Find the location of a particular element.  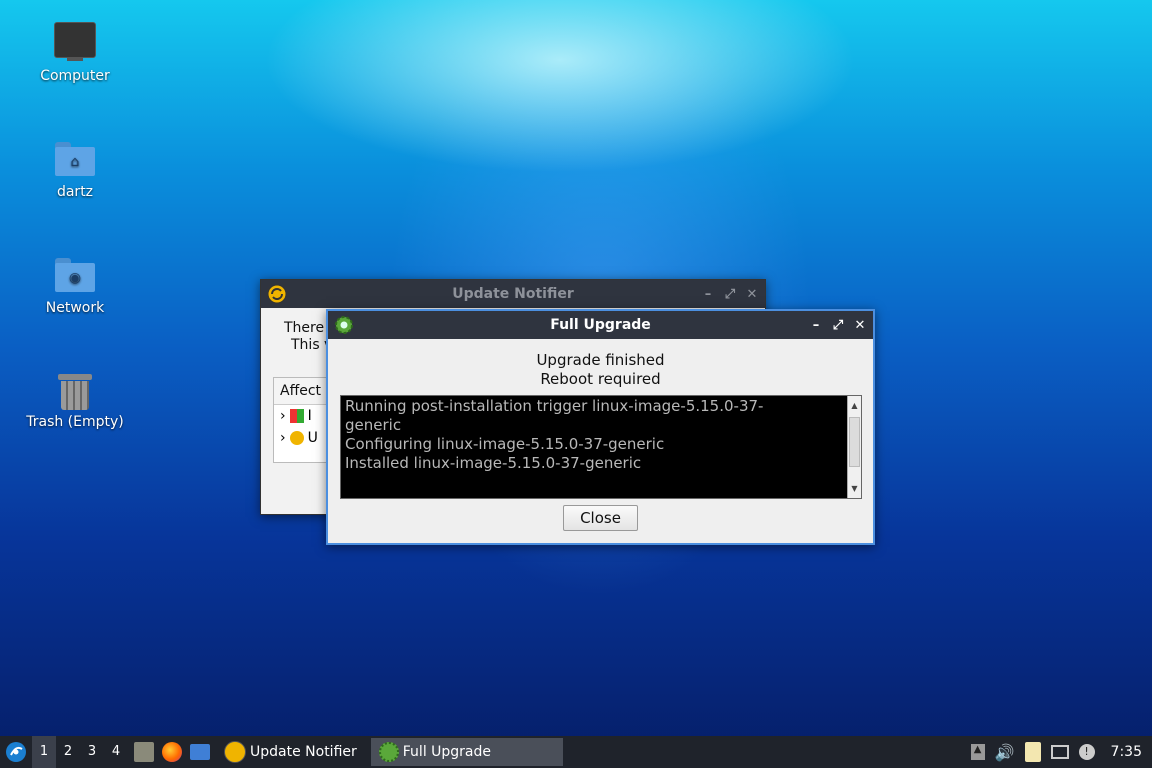

desktop-icon-home: ⌂ dartz is located at coordinates (75, 171).